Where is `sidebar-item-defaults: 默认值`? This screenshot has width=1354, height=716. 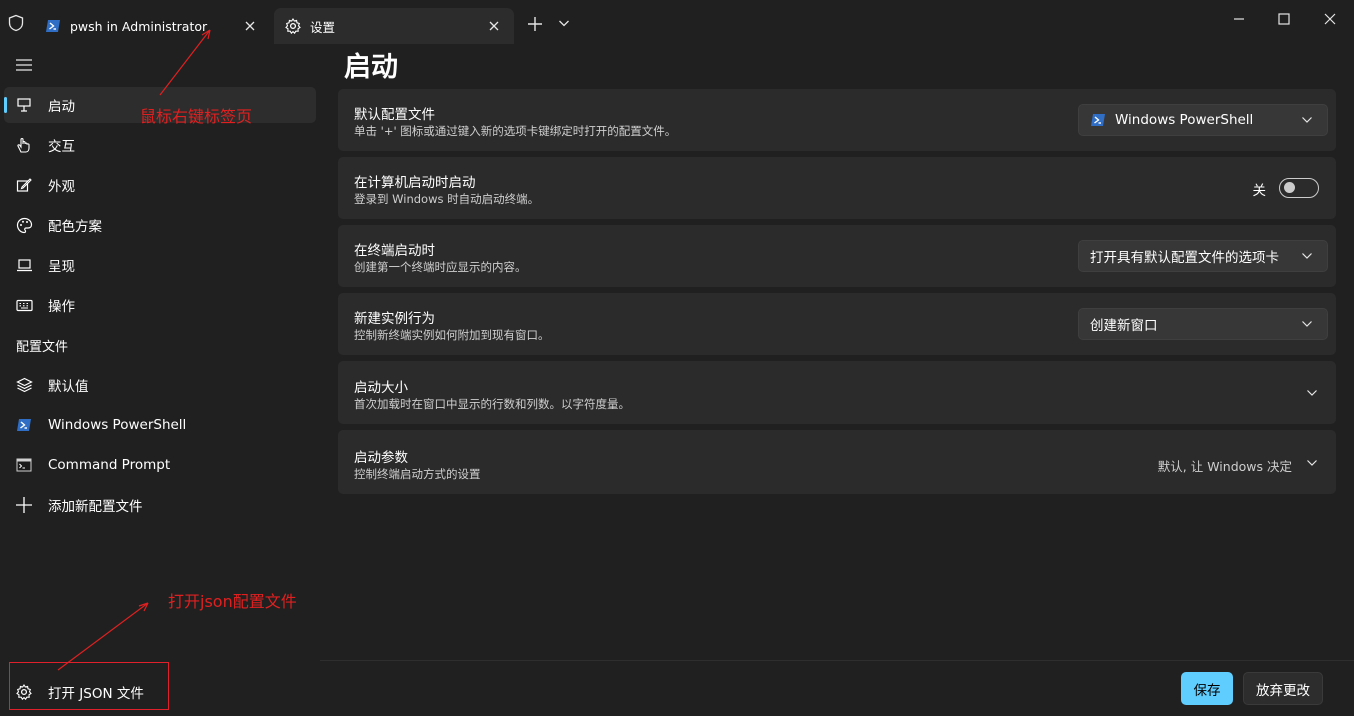
sidebar-item-defaults: 默认值 is located at coordinates (160, 385).